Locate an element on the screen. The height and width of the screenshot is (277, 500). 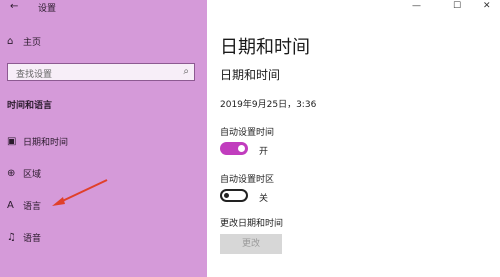
language-icon: A is located at coordinates (10, 205).